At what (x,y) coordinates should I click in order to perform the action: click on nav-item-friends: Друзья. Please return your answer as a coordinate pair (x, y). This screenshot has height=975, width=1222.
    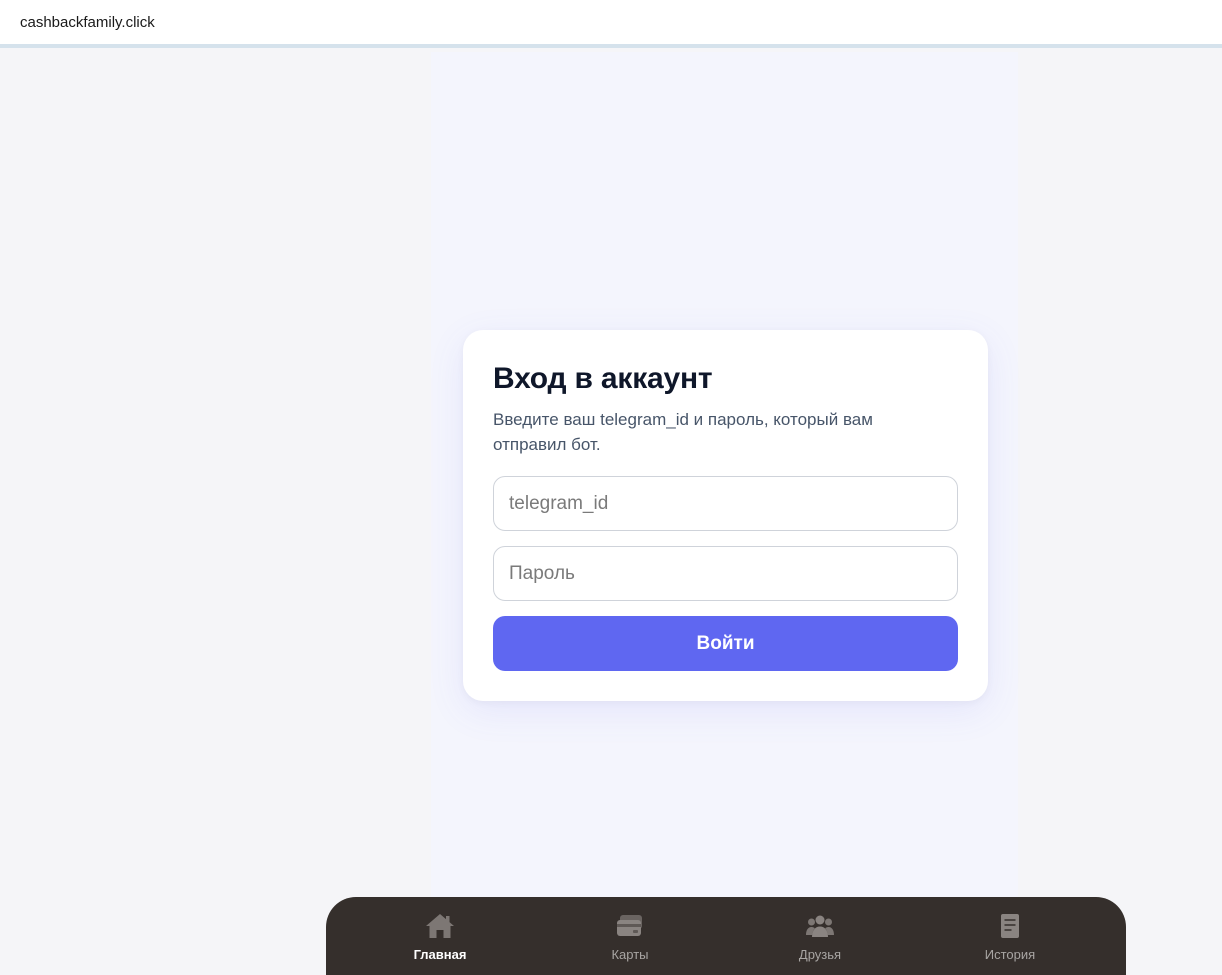
    Looking at the image, I should click on (820, 936).